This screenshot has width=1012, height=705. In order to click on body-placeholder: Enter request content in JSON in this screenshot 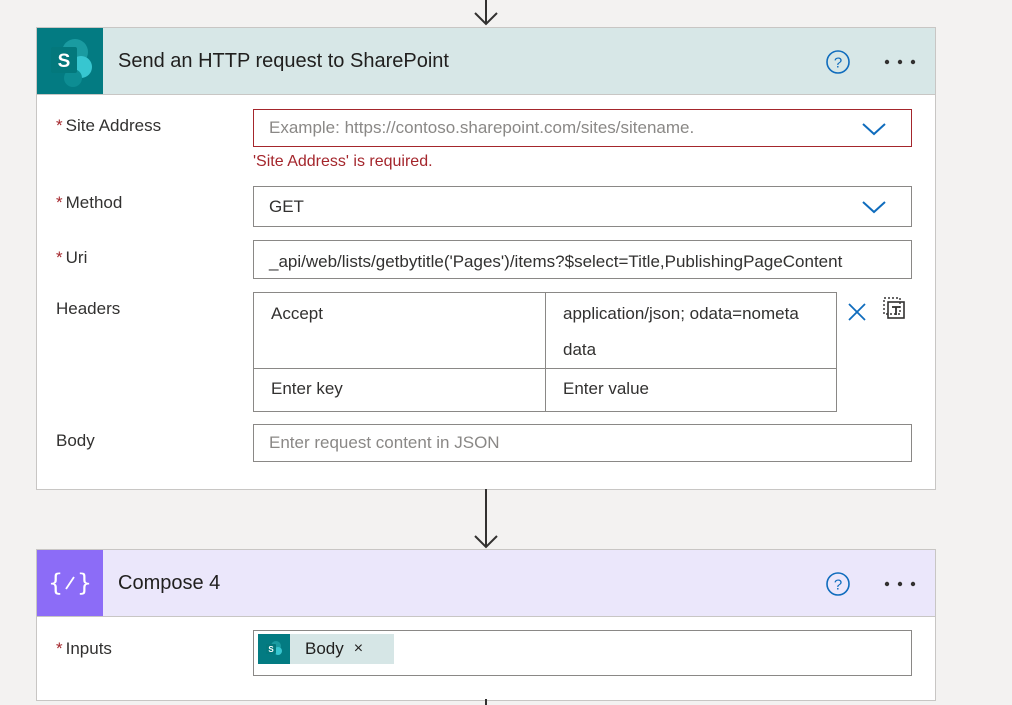, I will do `click(384, 442)`.